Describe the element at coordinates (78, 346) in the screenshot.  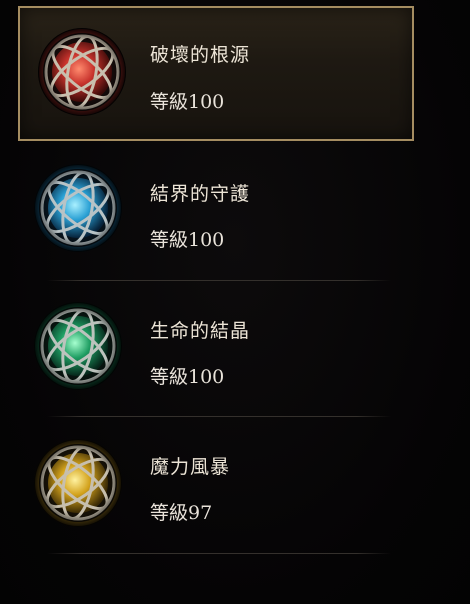
I see `green-orb-icon` at that location.